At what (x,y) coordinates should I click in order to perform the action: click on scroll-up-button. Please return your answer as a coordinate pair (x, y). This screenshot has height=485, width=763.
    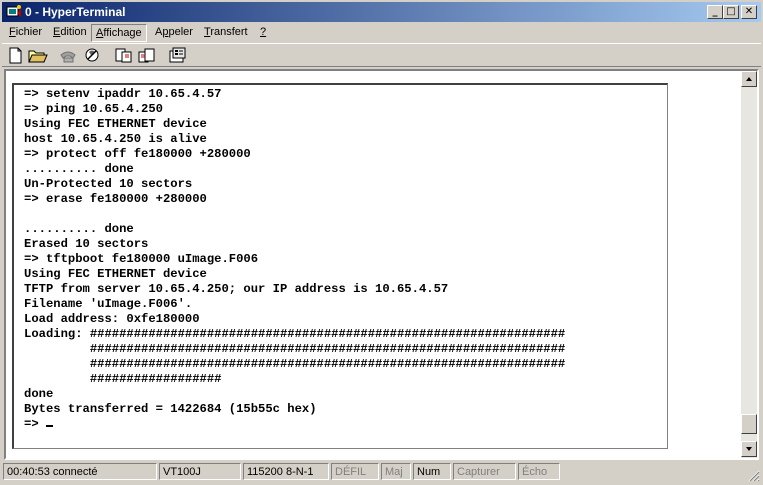
    Looking at the image, I should click on (749, 79).